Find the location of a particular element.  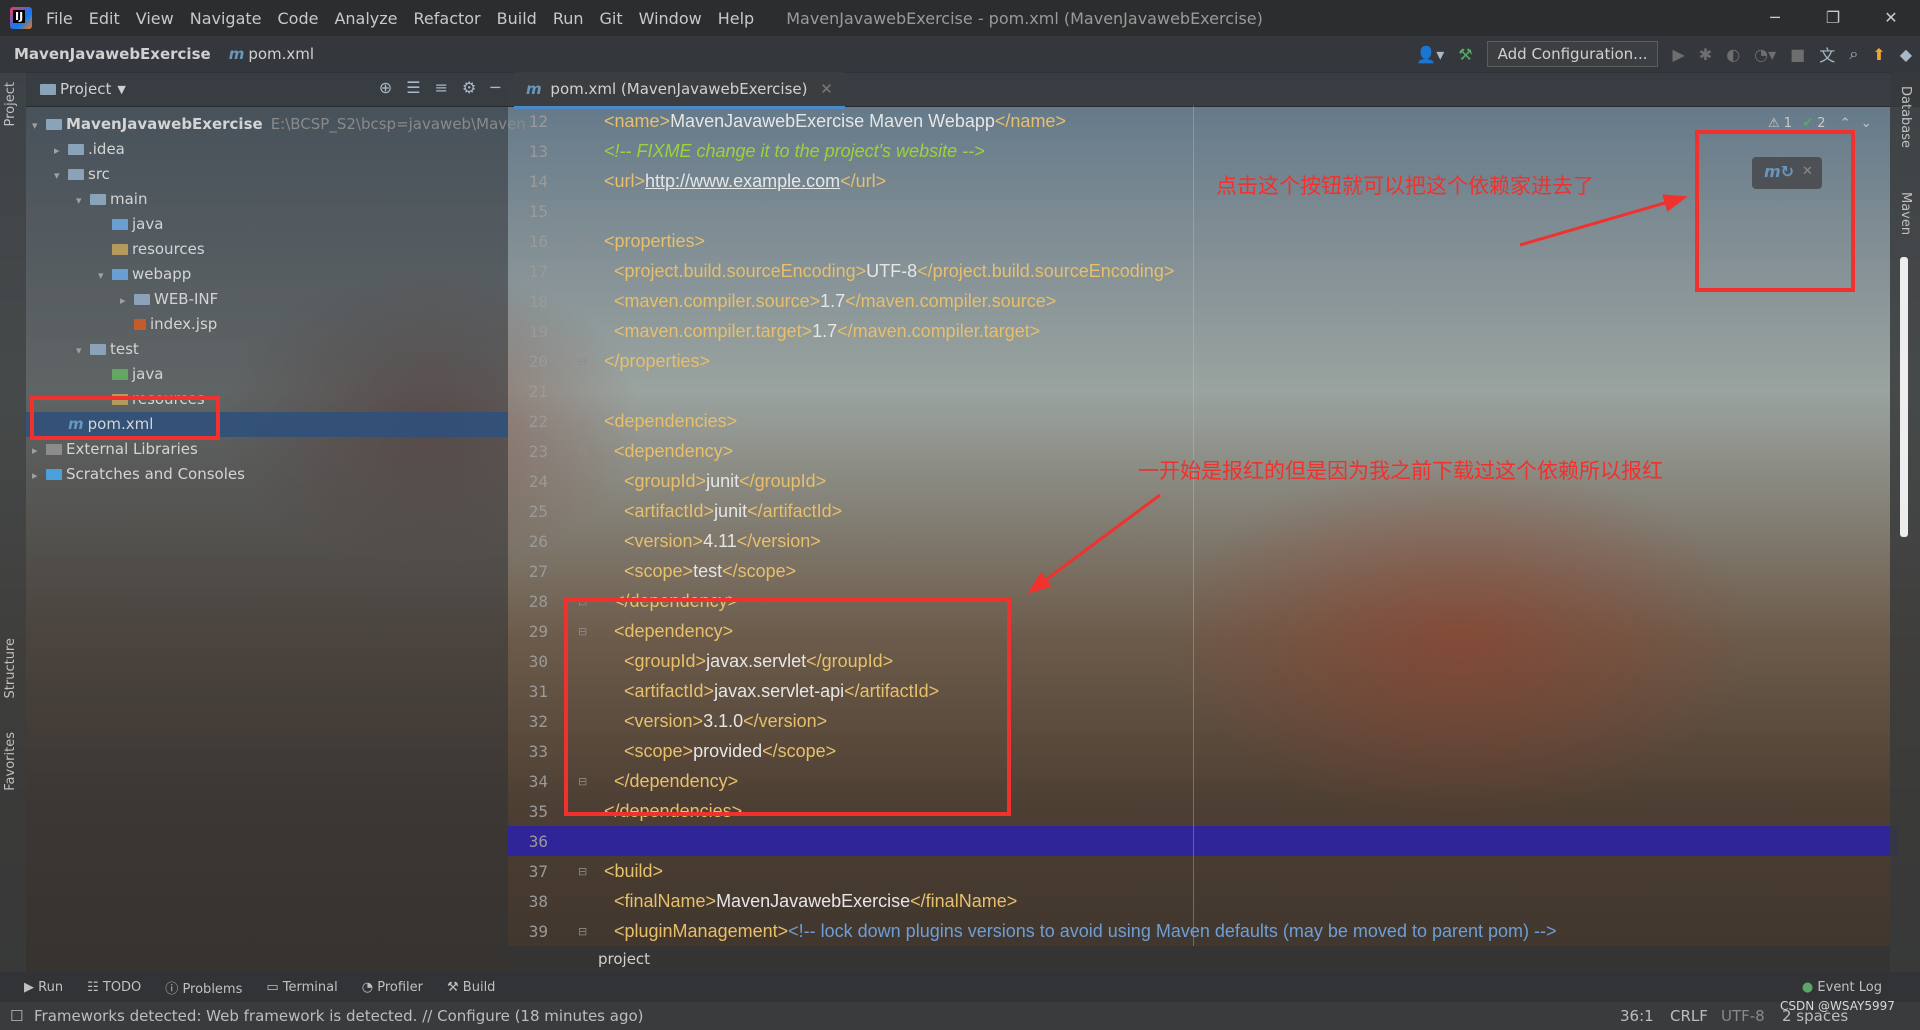

annotation-arrow-top is located at coordinates (1603, 220).